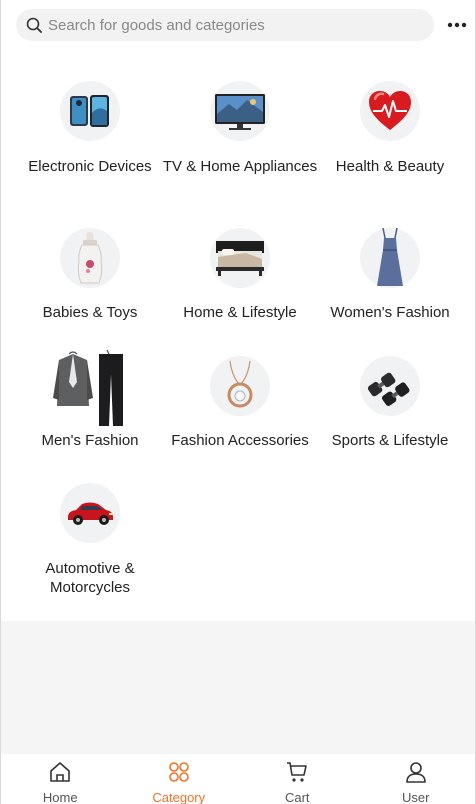 This screenshot has height=804, width=476. What do you see at coordinates (390, 166) in the screenshot?
I see `category-label: Health & Beauty` at bounding box center [390, 166].